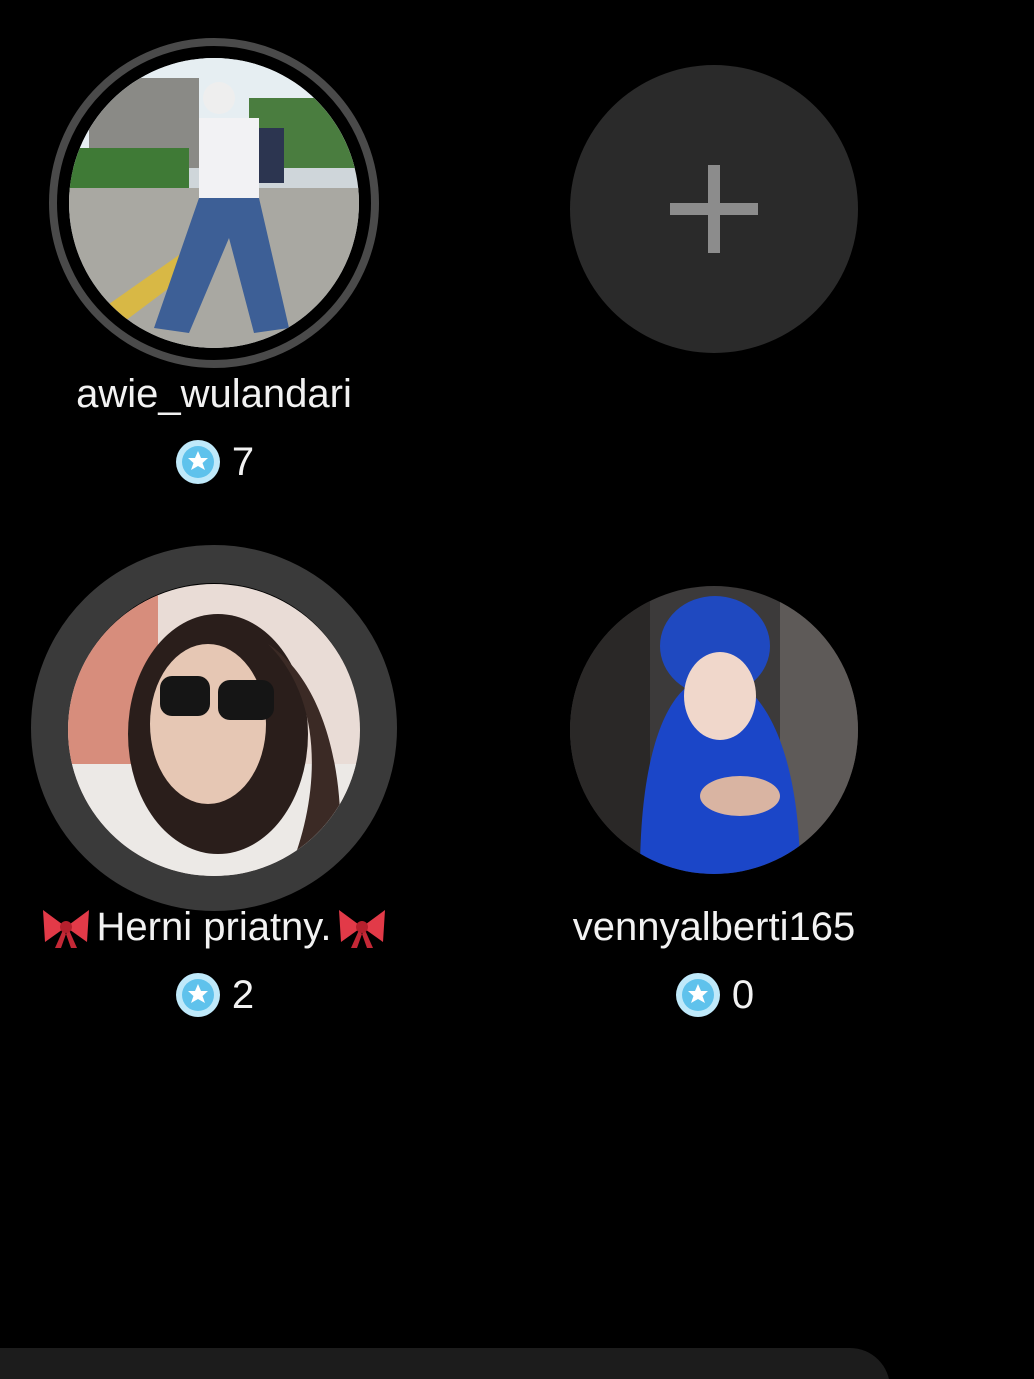 The image size is (1034, 1379). I want to click on guest-slot-herni: Herni priatny. 2, so click(217, 782).